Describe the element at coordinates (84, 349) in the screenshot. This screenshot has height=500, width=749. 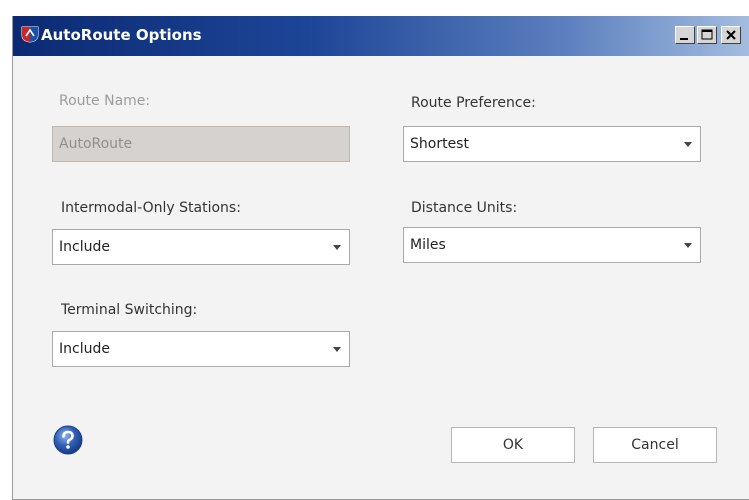
I see `terminal-switching-value: Include` at that location.